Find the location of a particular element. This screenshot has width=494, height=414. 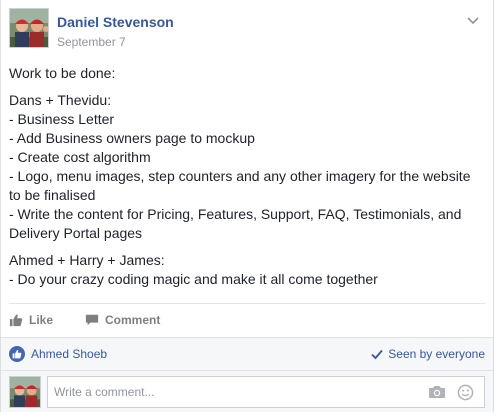

post-text-line: - Create cost algorithm is located at coordinates (80, 157).